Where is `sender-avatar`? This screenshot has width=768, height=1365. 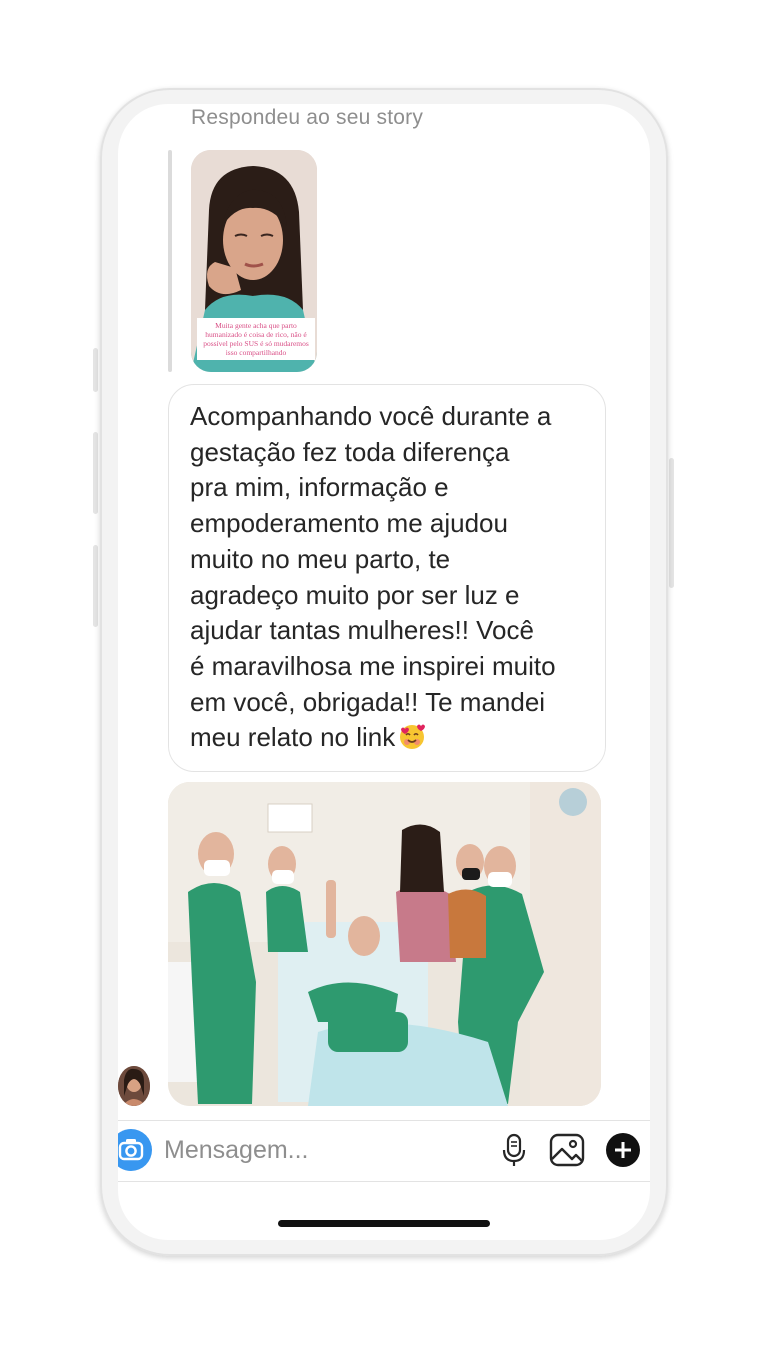
sender-avatar is located at coordinates (134, 1086).